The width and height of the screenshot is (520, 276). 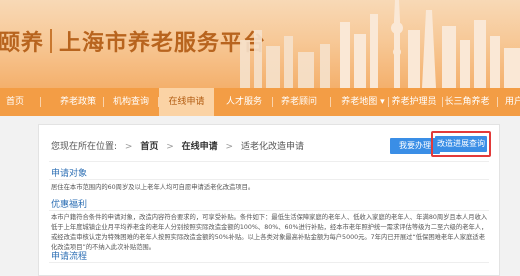 What do you see at coordinates (69, 205) in the screenshot?
I see `section-title-benefit: 优惠福利` at bounding box center [69, 205].